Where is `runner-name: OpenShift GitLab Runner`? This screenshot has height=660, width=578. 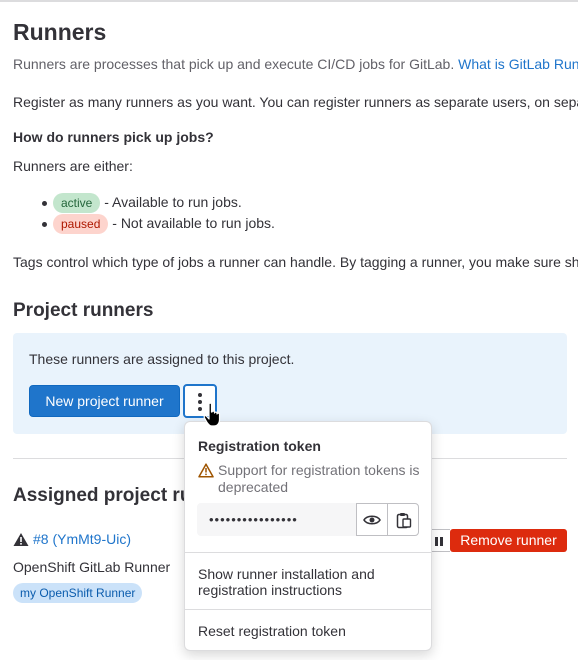 runner-name: OpenShift GitLab Runner is located at coordinates (92, 567).